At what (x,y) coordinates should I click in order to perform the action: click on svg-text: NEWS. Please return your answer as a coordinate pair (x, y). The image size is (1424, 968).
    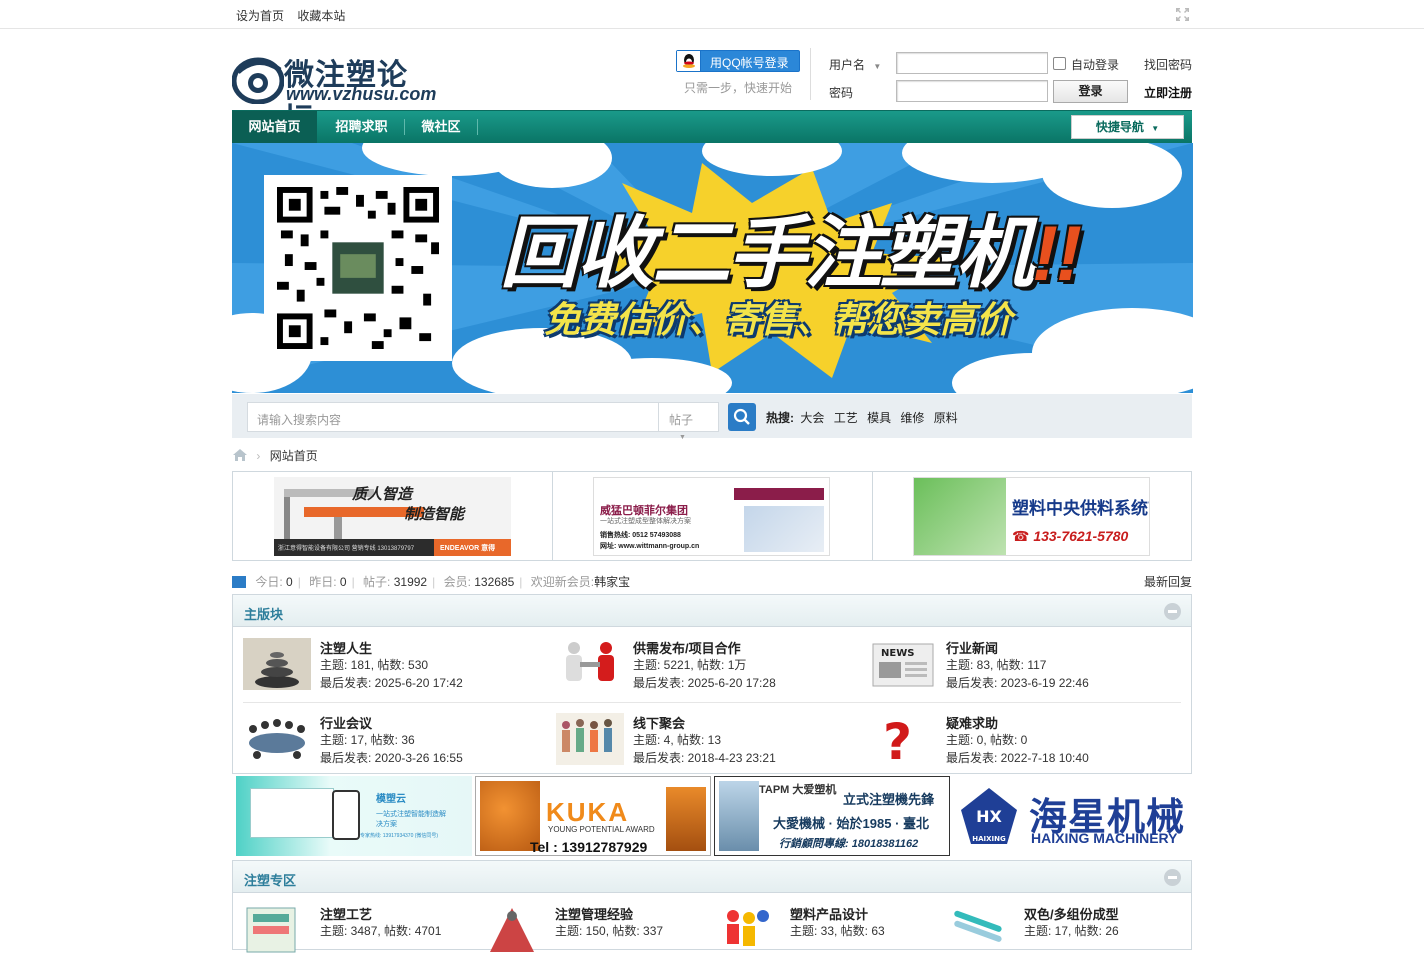
    Looking at the image, I should click on (897, 653).